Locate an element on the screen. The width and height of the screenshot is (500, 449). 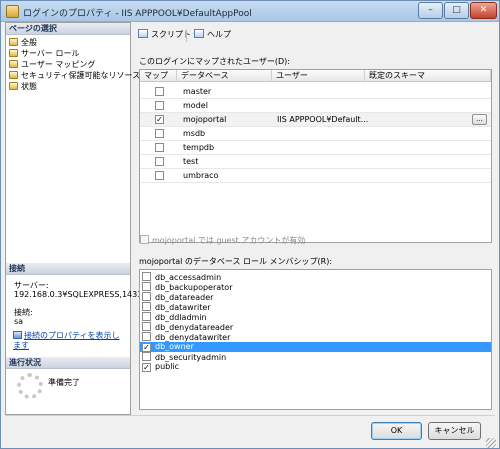
column-header-database: データベース is located at coordinates (224, 76).